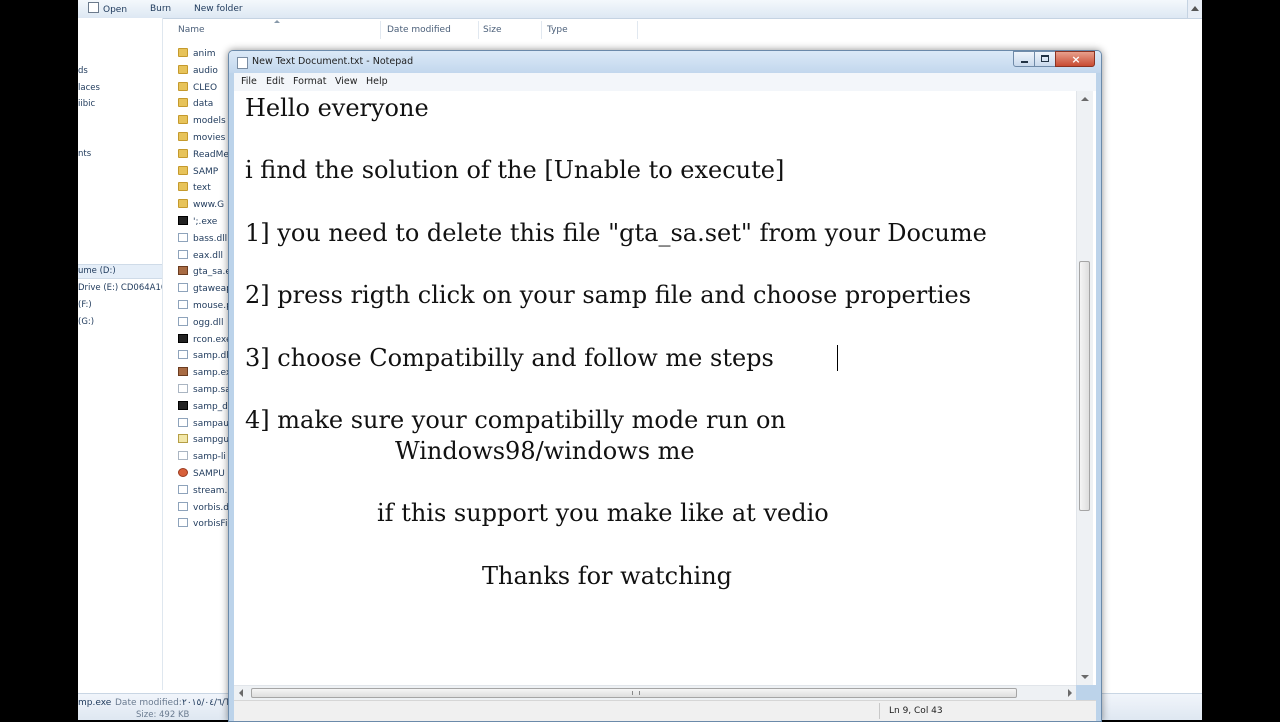 This screenshot has height=722, width=1280. I want to click on maximize-icon, so click(1045, 58).